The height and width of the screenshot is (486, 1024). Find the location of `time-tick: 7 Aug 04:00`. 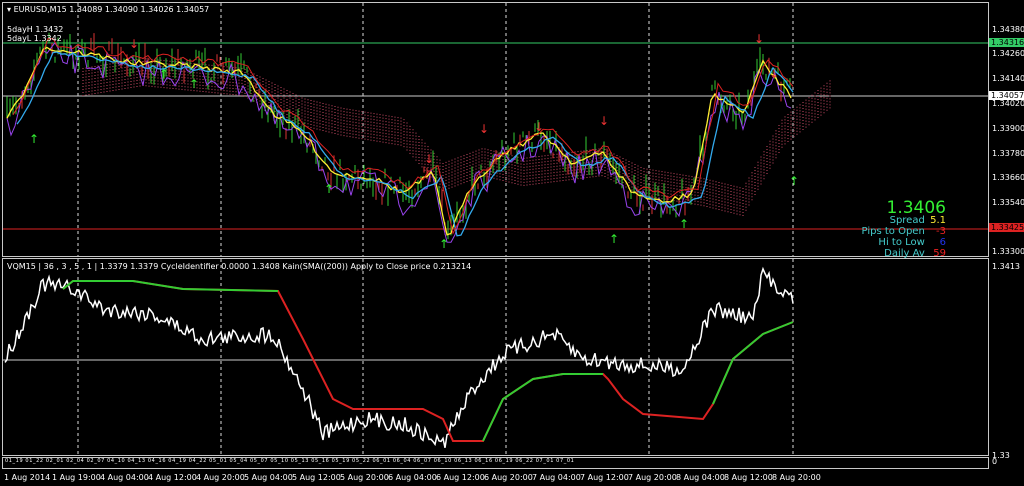

time-tick: 7 Aug 04:00 is located at coordinates (556, 477).